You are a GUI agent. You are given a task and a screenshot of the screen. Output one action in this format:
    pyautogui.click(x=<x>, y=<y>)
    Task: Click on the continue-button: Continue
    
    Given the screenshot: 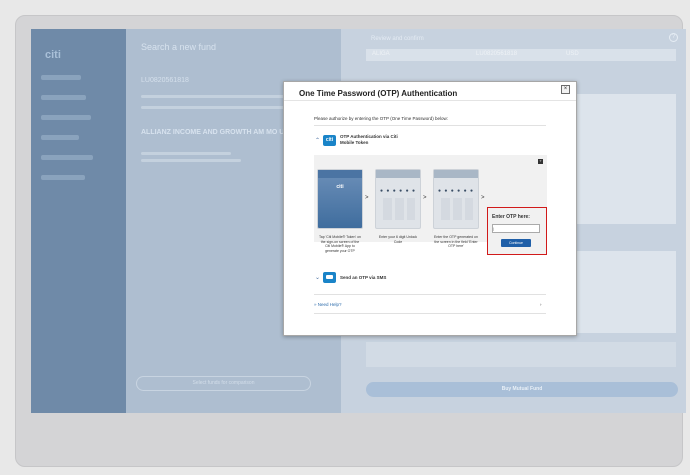 What is the action you would take?
    pyautogui.click(x=516, y=243)
    